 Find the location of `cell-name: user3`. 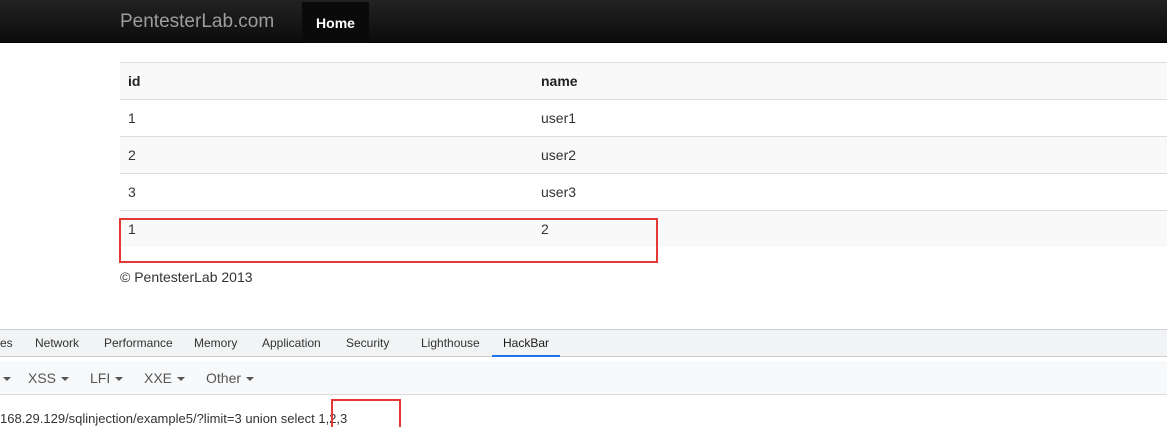

cell-name: user3 is located at coordinates (559, 192).